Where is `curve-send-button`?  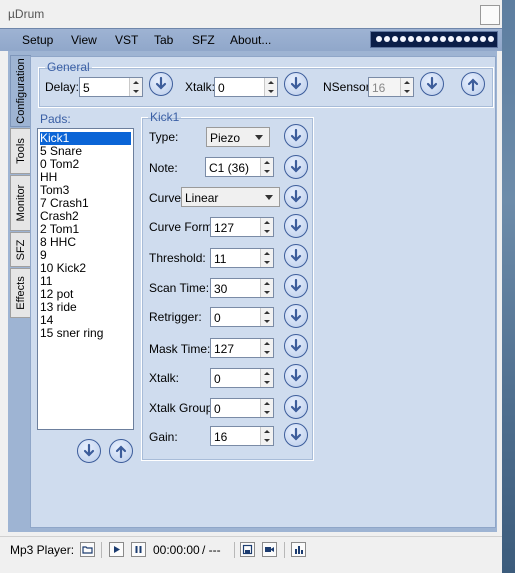 curve-send-button is located at coordinates (296, 197).